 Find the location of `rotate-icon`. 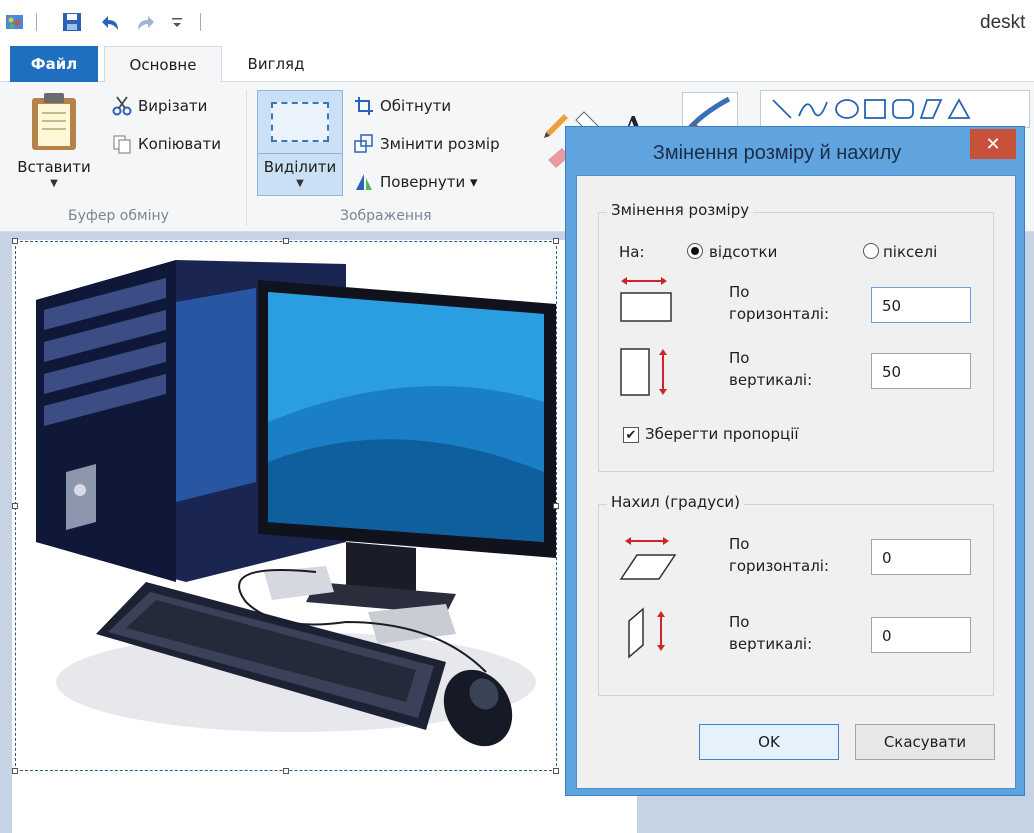

rotate-icon is located at coordinates (364, 182).